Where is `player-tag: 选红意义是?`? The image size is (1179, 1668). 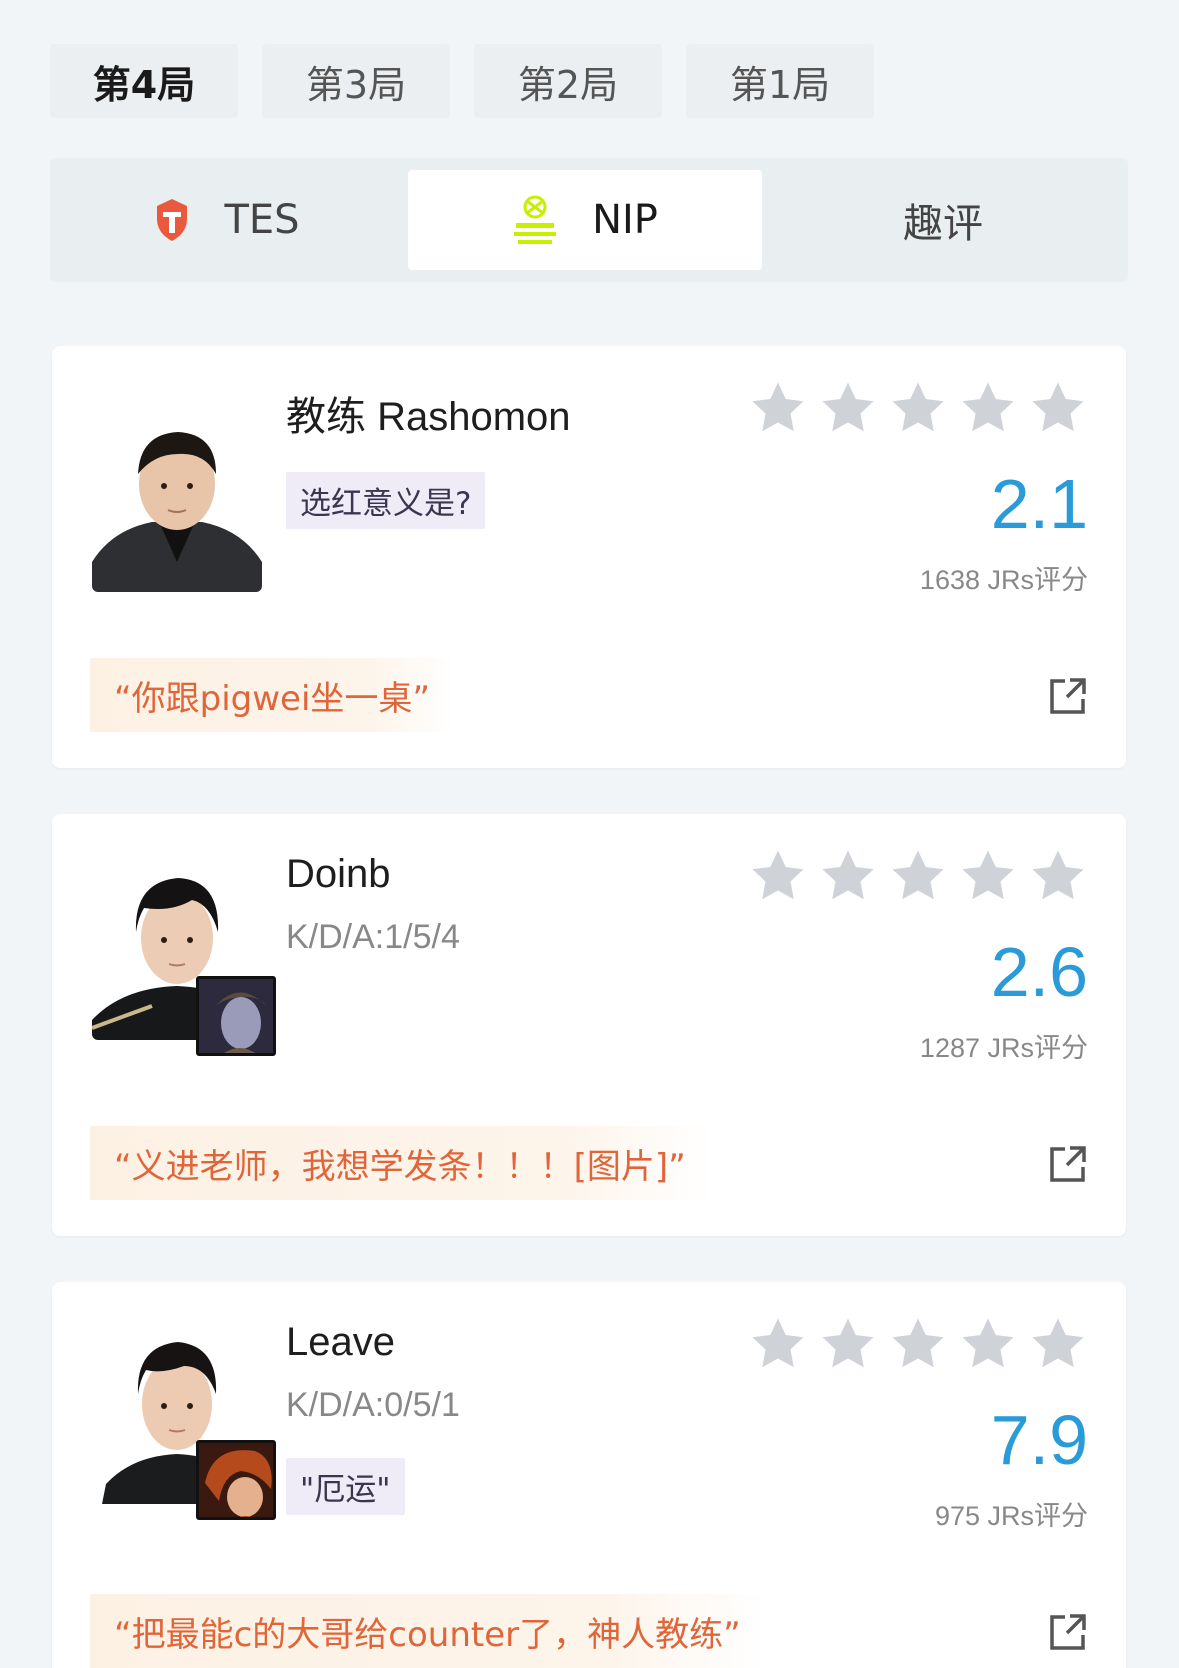
player-tag: 选红意义是? is located at coordinates (386, 500).